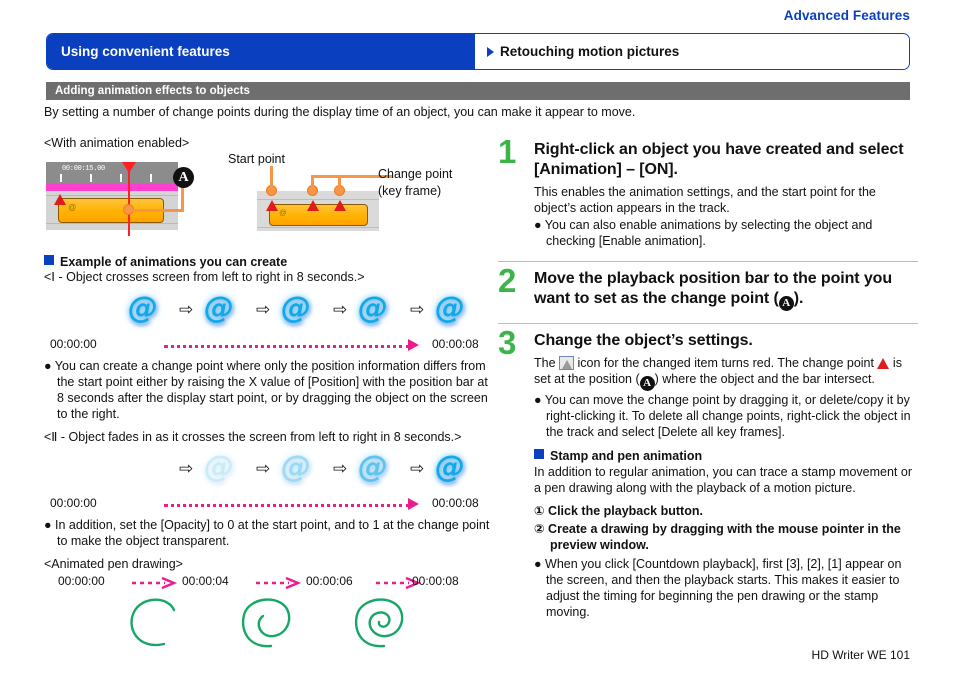 Image resolution: width=954 pixels, height=673 pixels. What do you see at coordinates (643, 340) in the screenshot?
I see `step-3-title: Change the object’s settings.` at bounding box center [643, 340].